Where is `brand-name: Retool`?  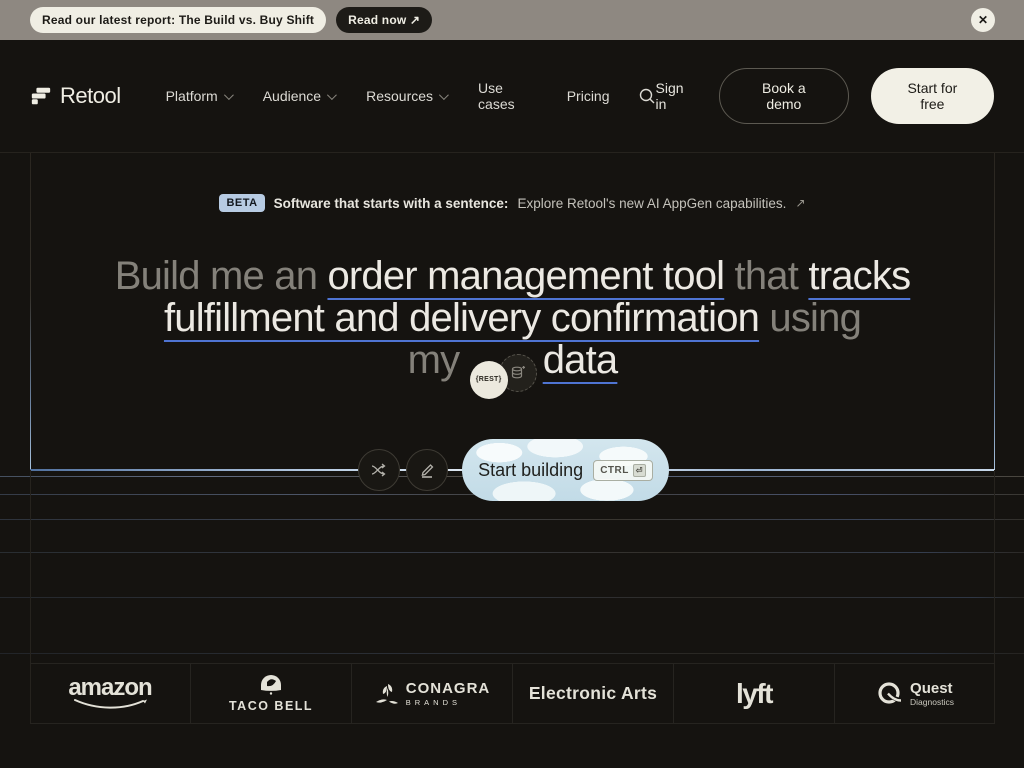
brand-name: Retool is located at coordinates (90, 95).